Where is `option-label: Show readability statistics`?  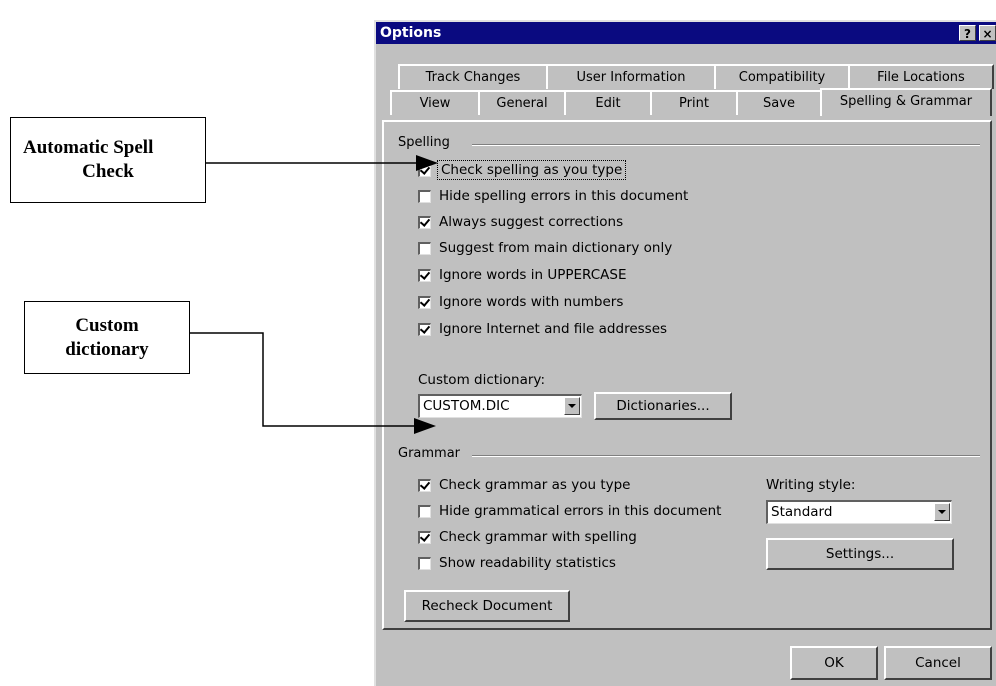
option-label: Show readability statistics is located at coordinates (527, 563).